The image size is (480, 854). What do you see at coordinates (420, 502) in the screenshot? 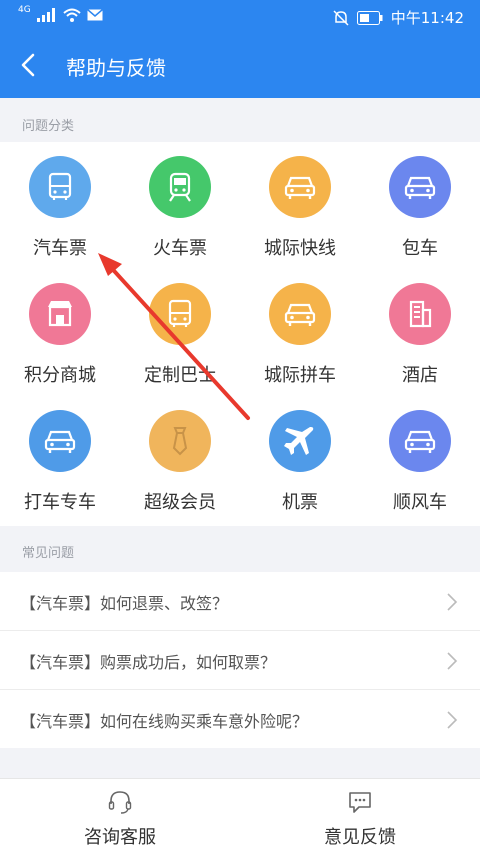
I see `category-label: 顺风车` at bounding box center [420, 502].